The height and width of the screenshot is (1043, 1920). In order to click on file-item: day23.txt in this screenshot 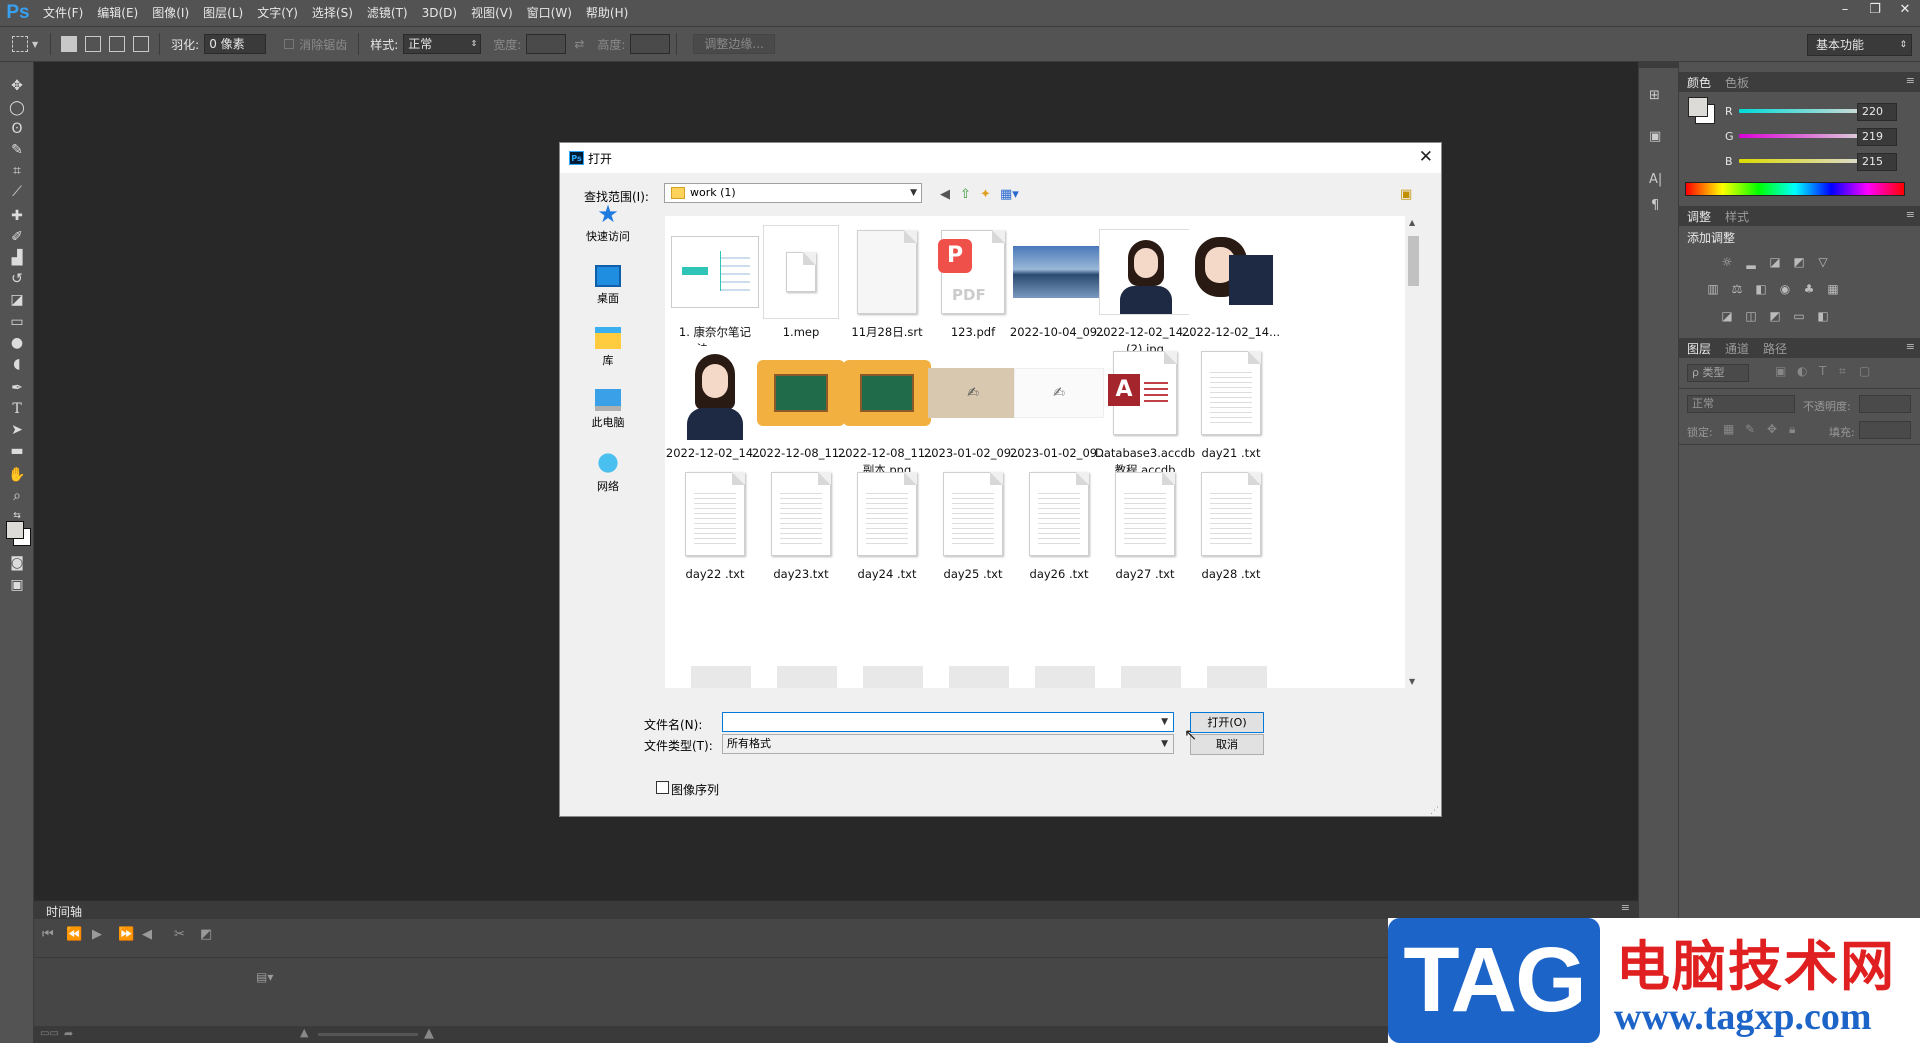, I will do `click(801, 523)`.